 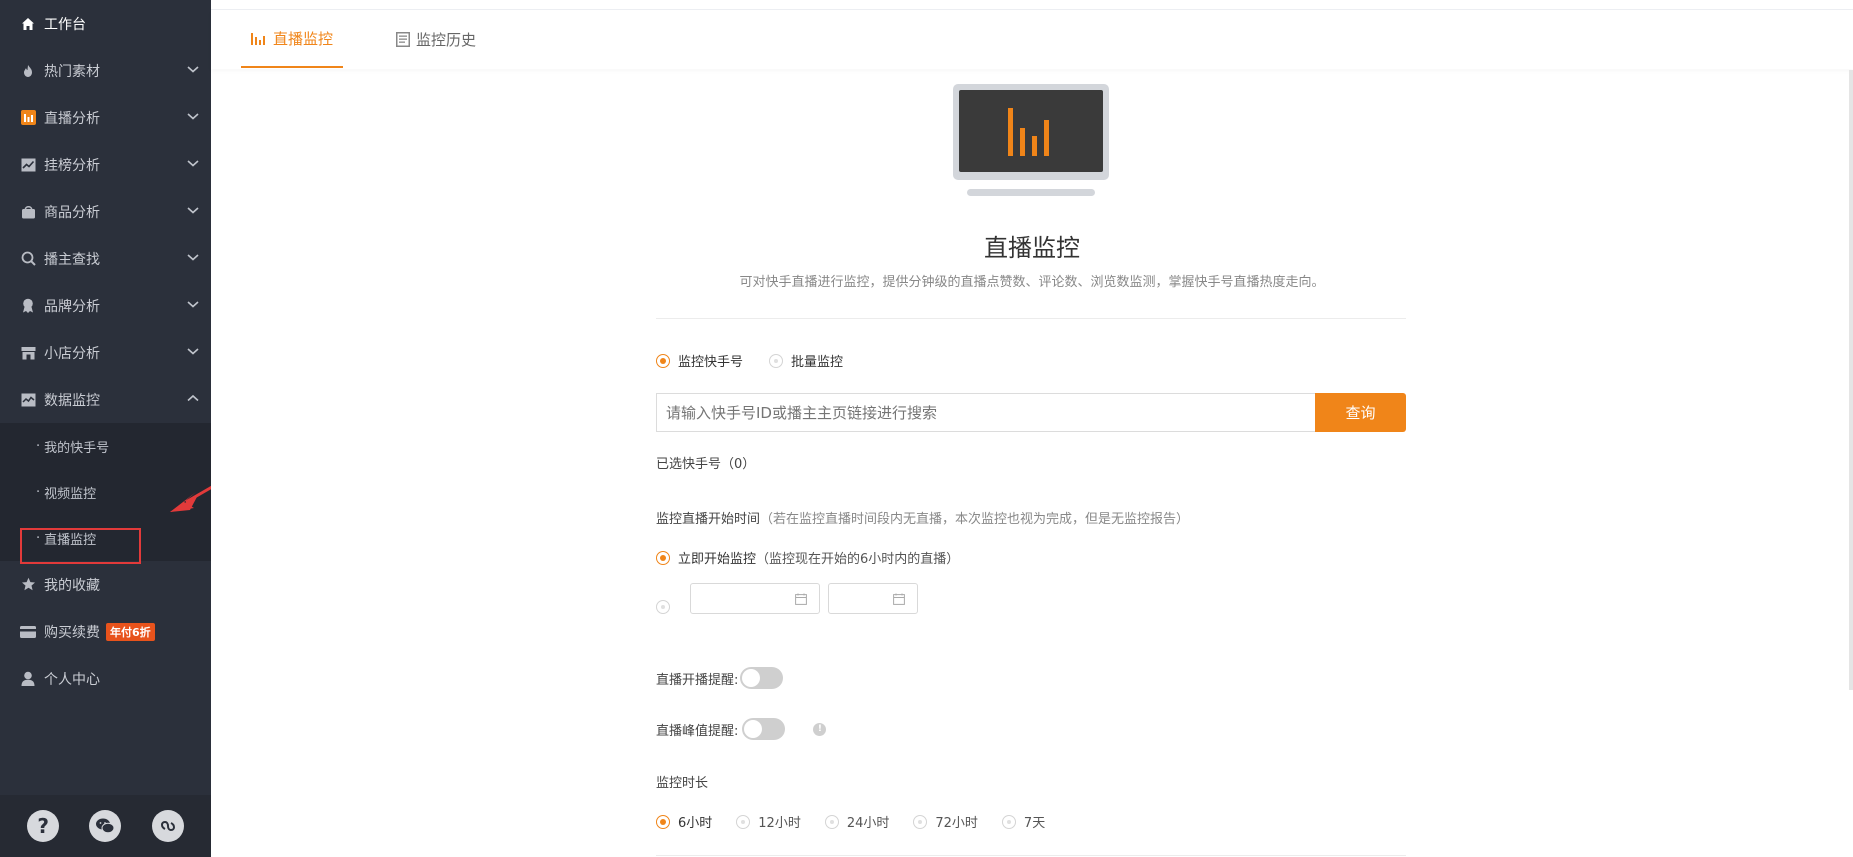 What do you see at coordinates (43, 826) in the screenshot?
I see `help-icon: ?` at bounding box center [43, 826].